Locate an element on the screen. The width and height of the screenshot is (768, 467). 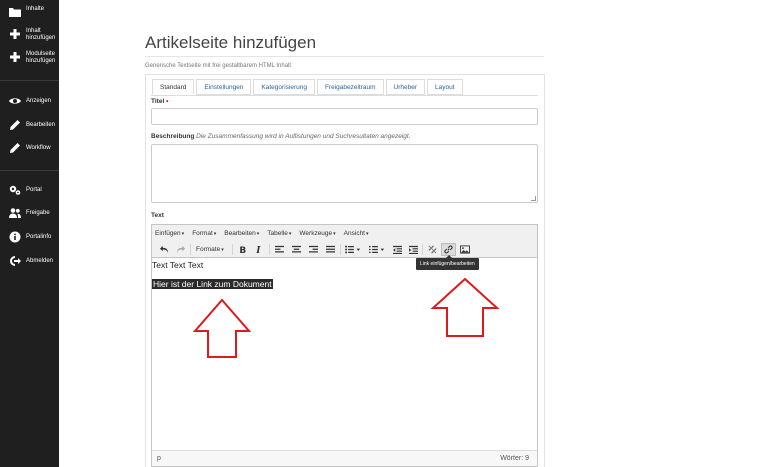
tab-standard: Standard is located at coordinates (173, 87).